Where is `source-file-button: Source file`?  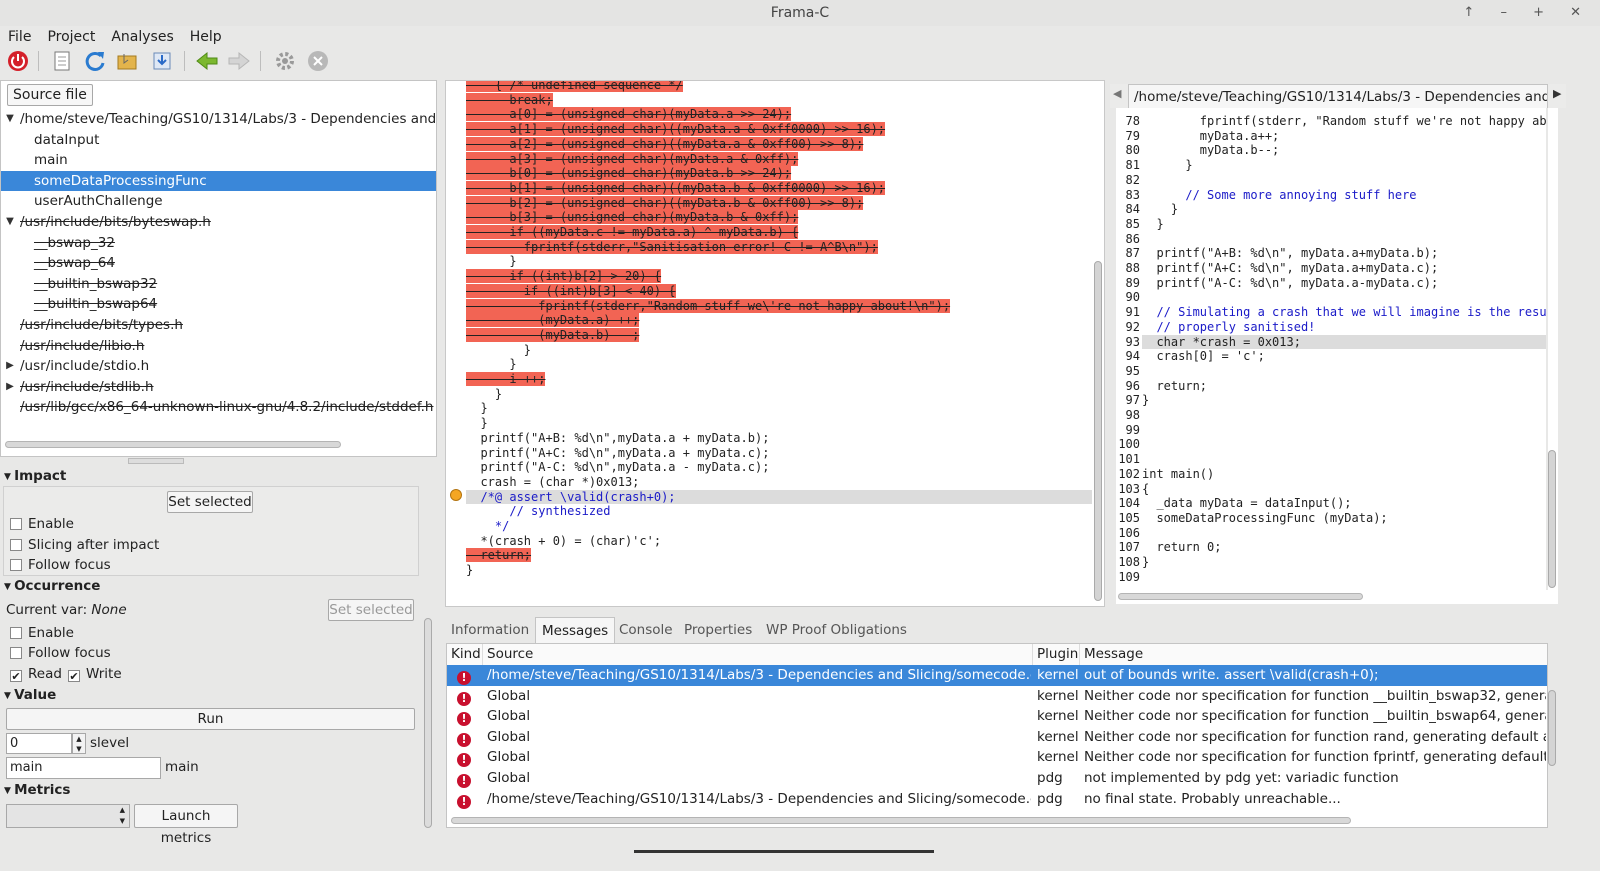
source-file-button: Source file is located at coordinates (50, 95).